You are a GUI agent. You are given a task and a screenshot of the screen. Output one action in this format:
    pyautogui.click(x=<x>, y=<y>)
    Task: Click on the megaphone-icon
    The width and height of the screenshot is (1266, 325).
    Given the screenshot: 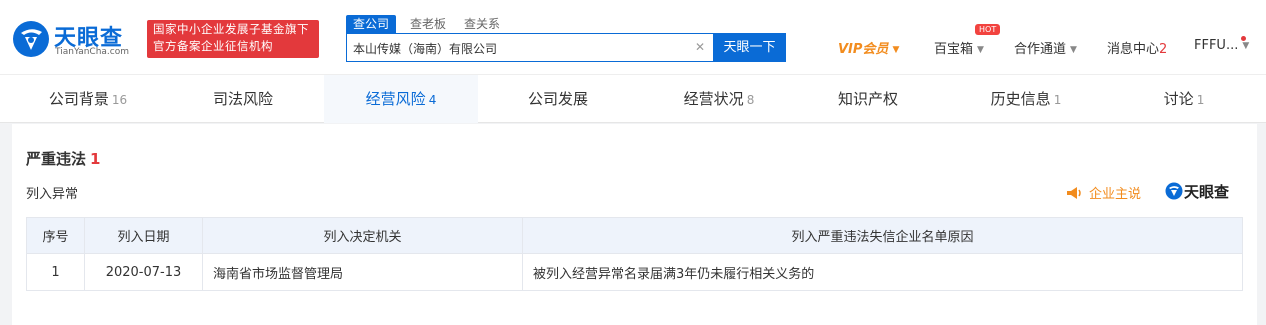 What is the action you would take?
    pyautogui.click(x=1074, y=193)
    